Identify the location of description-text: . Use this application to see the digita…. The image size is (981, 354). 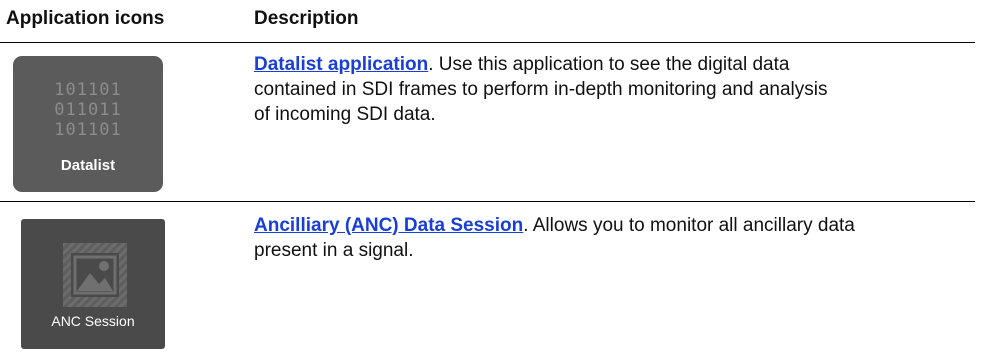
(609, 64).